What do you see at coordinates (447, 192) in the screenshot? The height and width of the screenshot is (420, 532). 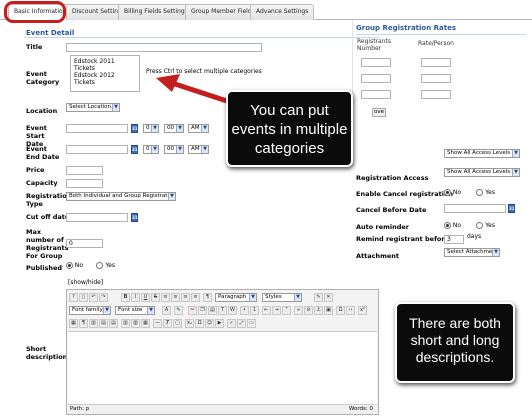 I see `cancel-no-radio` at bounding box center [447, 192].